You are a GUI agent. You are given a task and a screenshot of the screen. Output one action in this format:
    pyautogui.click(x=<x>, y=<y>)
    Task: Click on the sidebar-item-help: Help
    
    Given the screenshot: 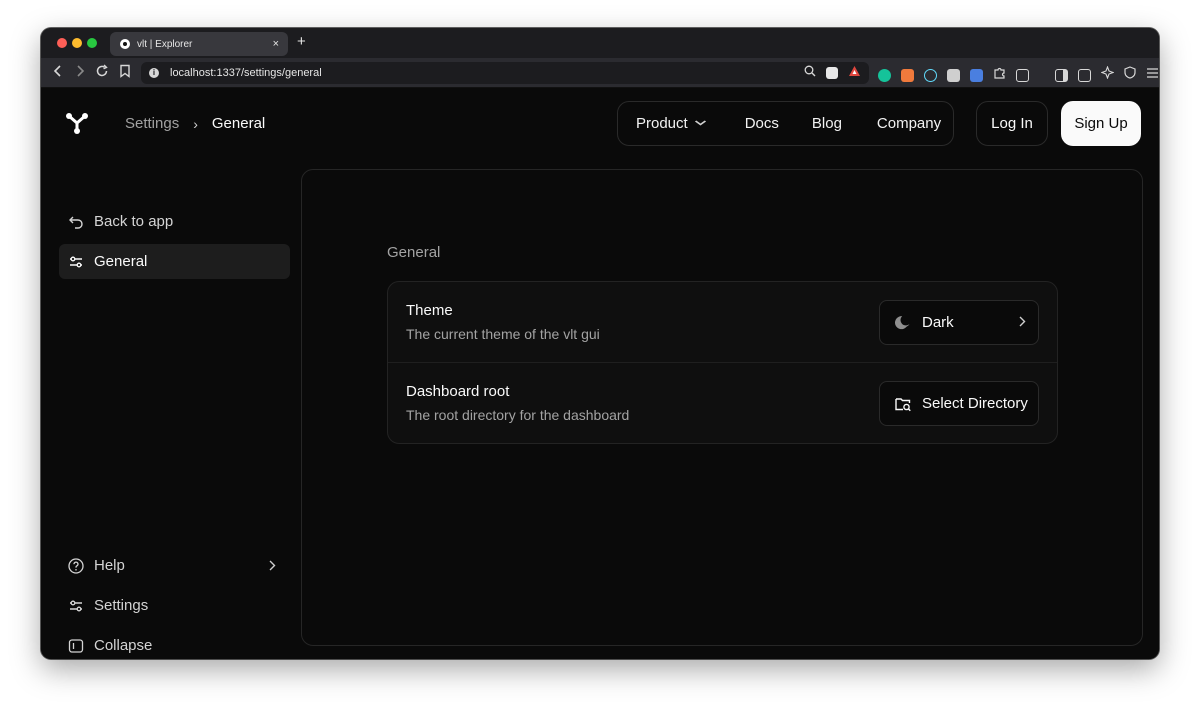 What is the action you would take?
    pyautogui.click(x=174, y=565)
    